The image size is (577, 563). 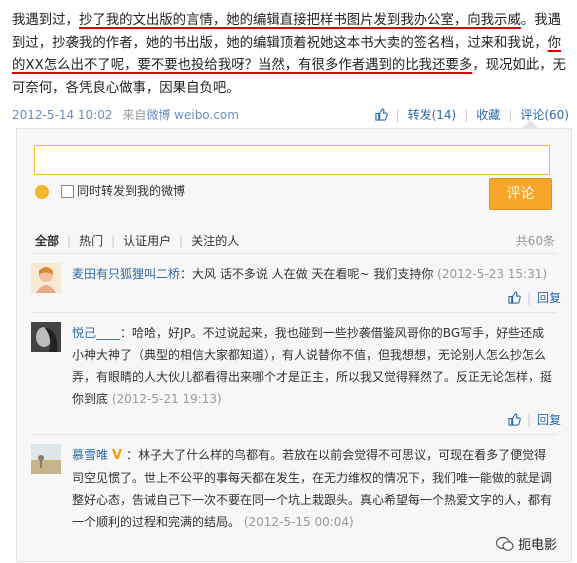 What do you see at coordinates (215, 241) in the screenshot?
I see `tab-following: 关注的人` at bounding box center [215, 241].